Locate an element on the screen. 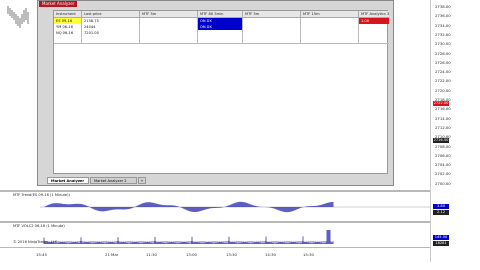 This screenshot has width=480, height=270. price-tick: 2714.00 is located at coordinates (443, 118).